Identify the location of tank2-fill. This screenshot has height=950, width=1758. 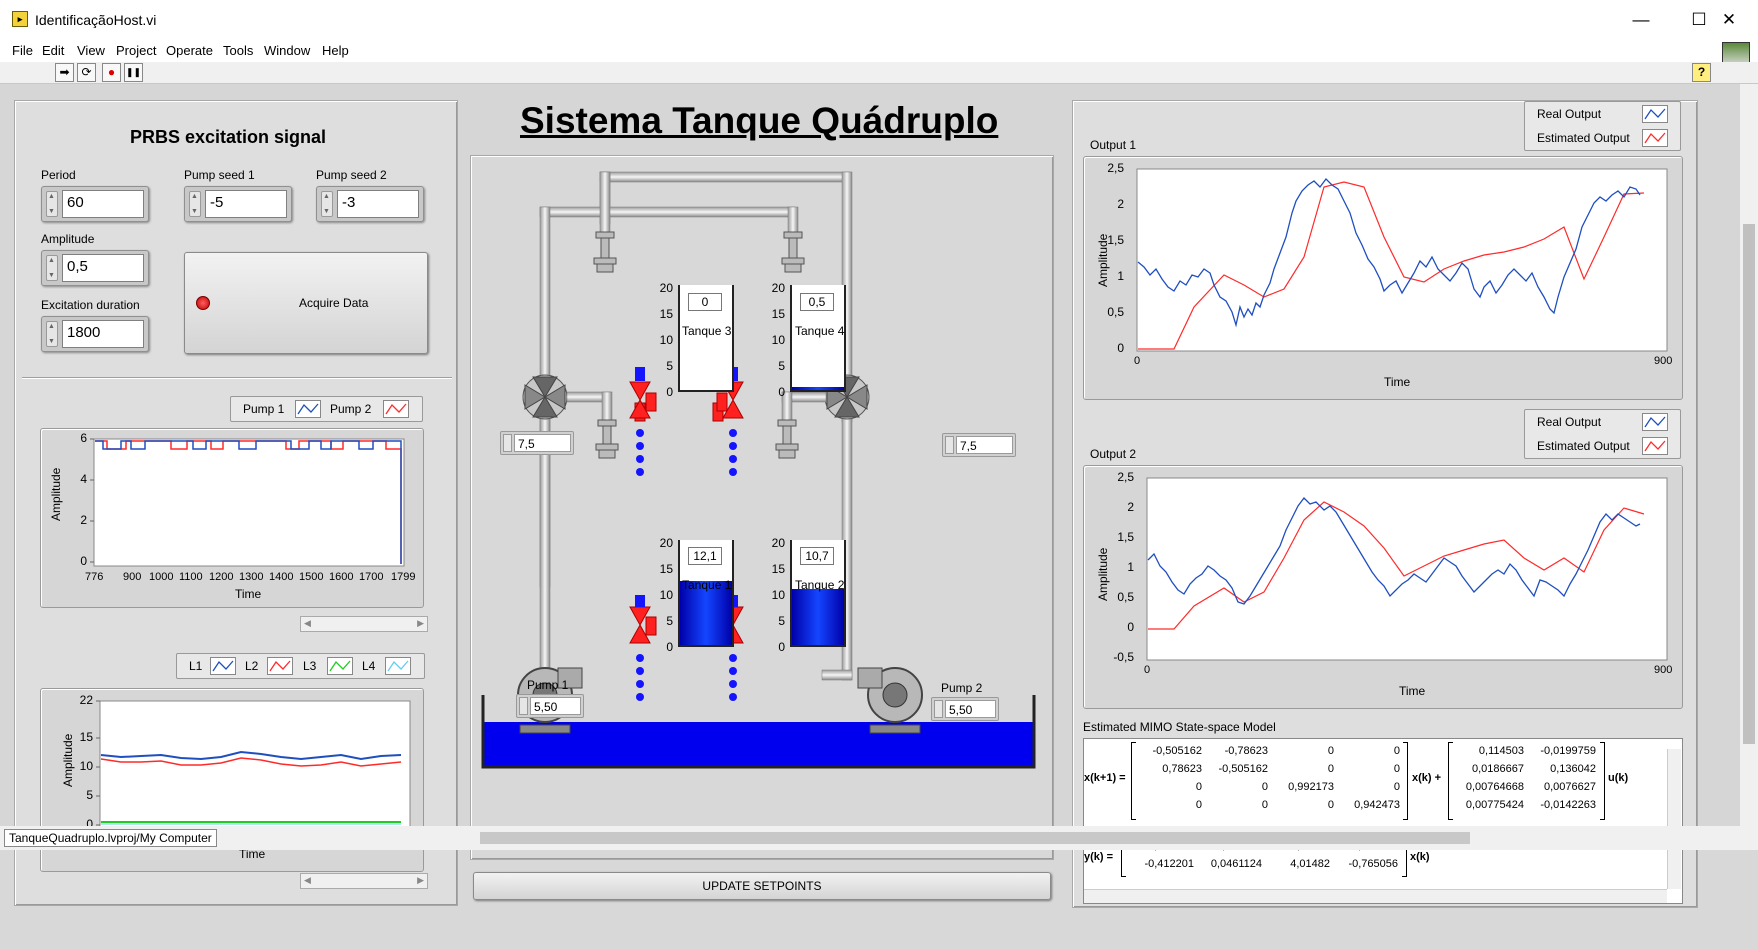
(818, 616).